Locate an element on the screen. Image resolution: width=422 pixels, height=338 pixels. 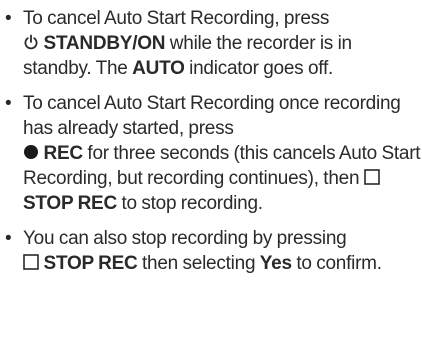
button-name-rec: REC is located at coordinates (63, 153).